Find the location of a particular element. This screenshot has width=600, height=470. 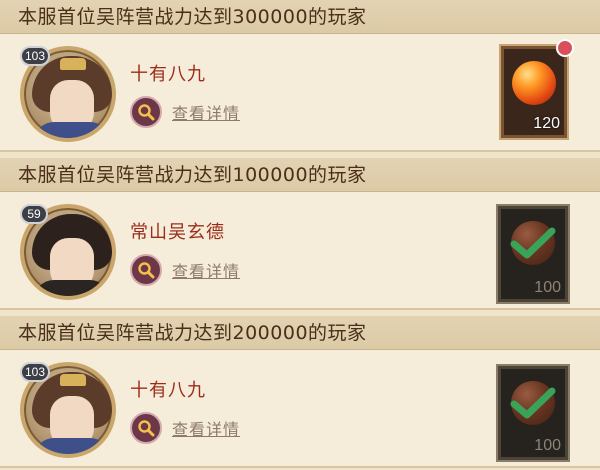

achievement-title: 本服首位吴阵营战力达到200000的玩家 is located at coordinates (300, 333).